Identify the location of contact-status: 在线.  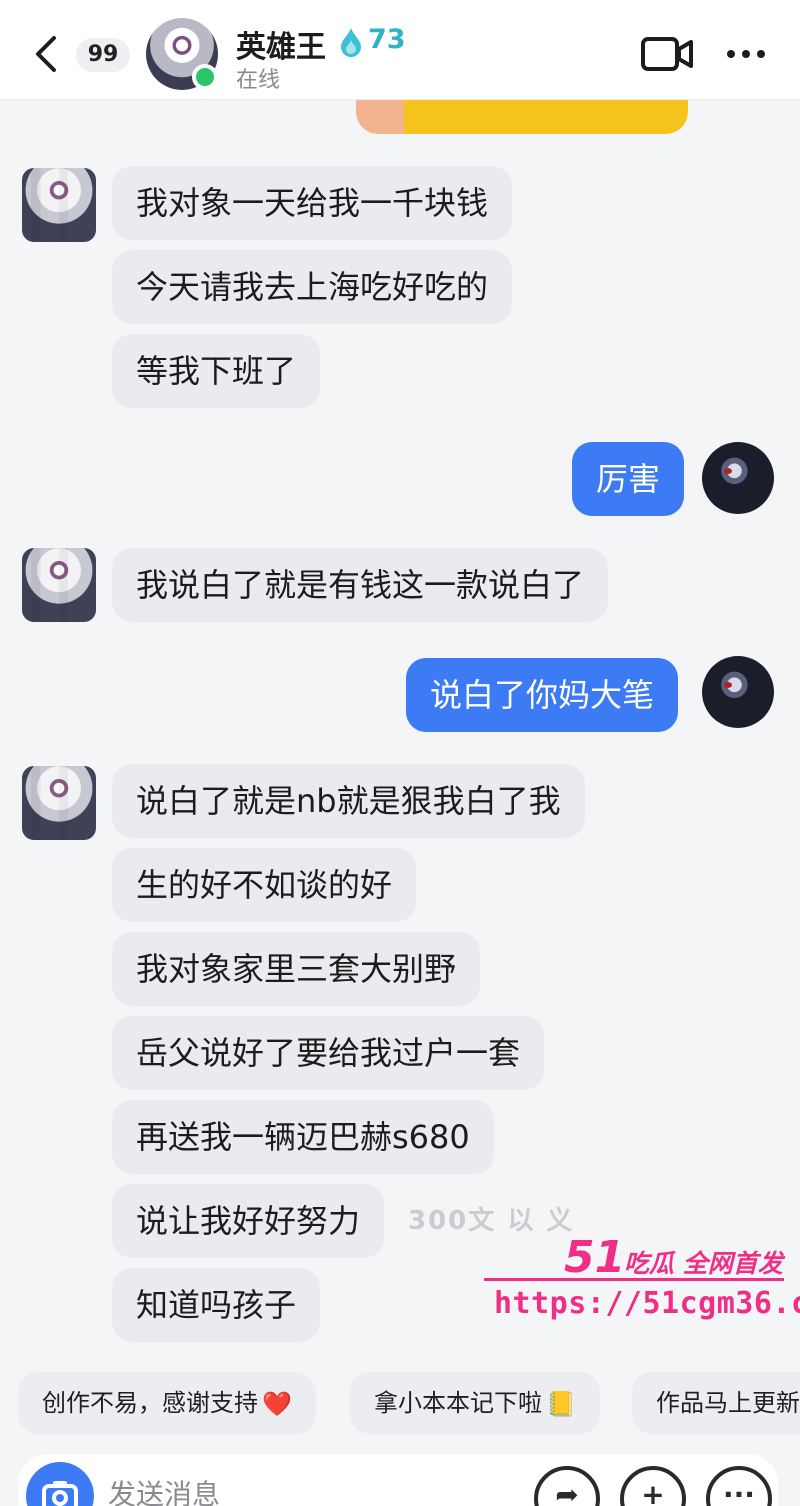
(258, 80).